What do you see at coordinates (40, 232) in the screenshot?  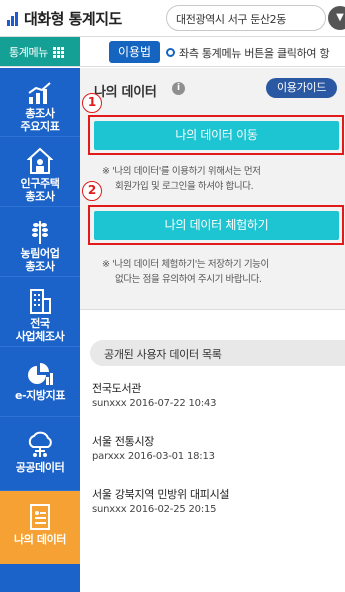 I see `grain-icon` at bounding box center [40, 232].